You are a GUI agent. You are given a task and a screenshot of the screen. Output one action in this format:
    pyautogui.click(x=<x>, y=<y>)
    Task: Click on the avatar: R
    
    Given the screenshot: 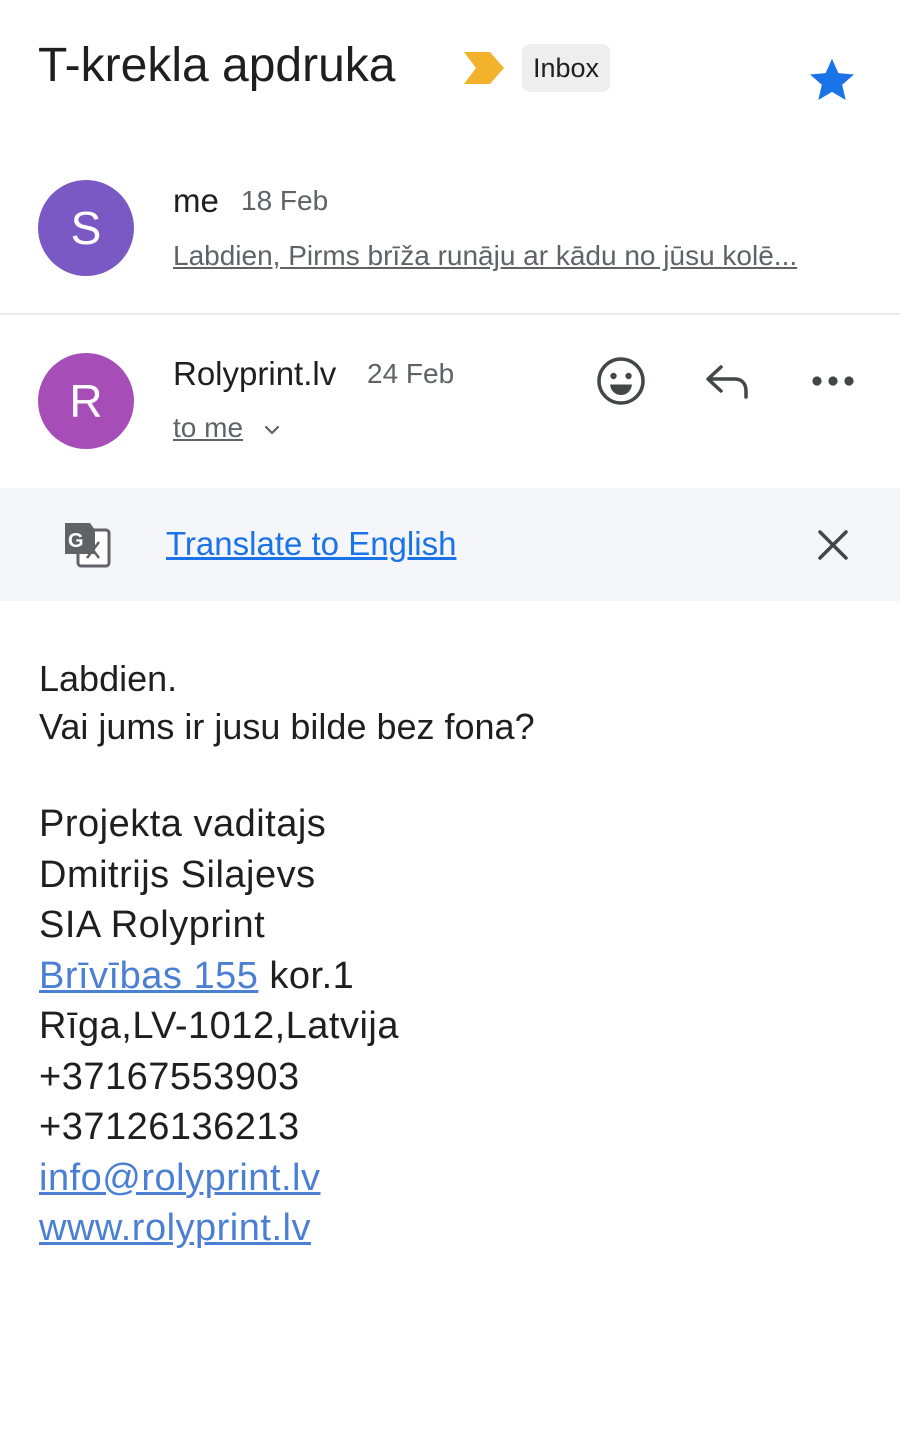 What is the action you would take?
    pyautogui.click(x=86, y=401)
    